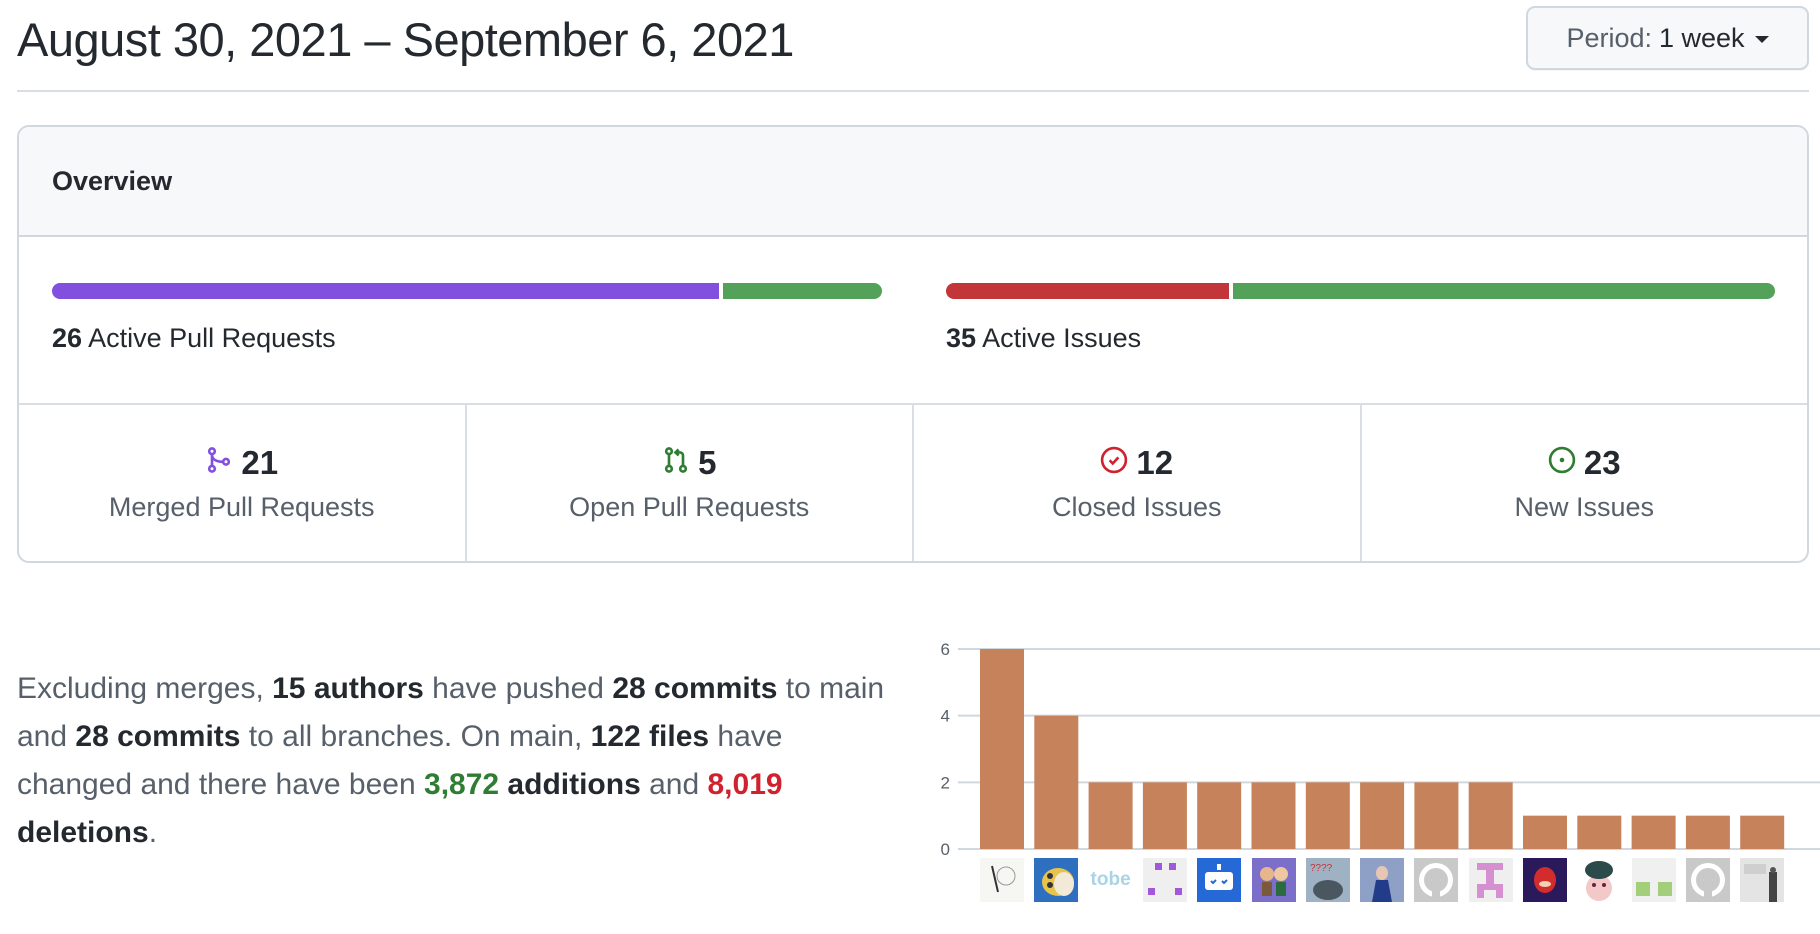 The width and height of the screenshot is (1820, 934). What do you see at coordinates (945, 849) in the screenshot?
I see `y-tick-label: 0` at bounding box center [945, 849].